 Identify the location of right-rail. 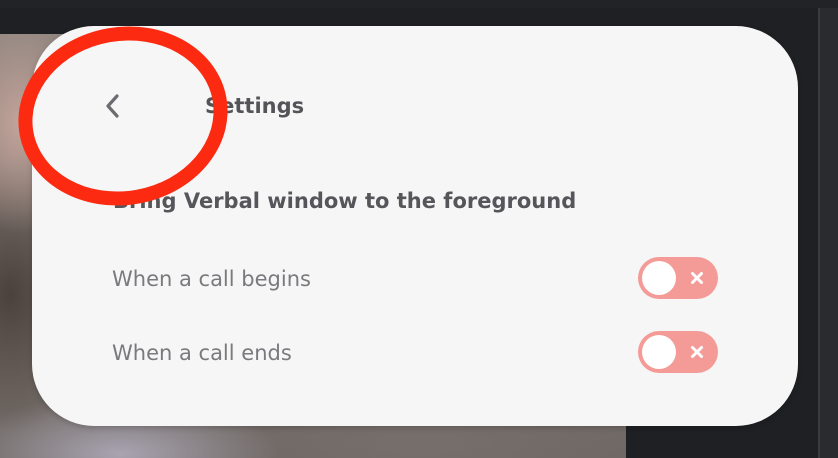
(829, 233).